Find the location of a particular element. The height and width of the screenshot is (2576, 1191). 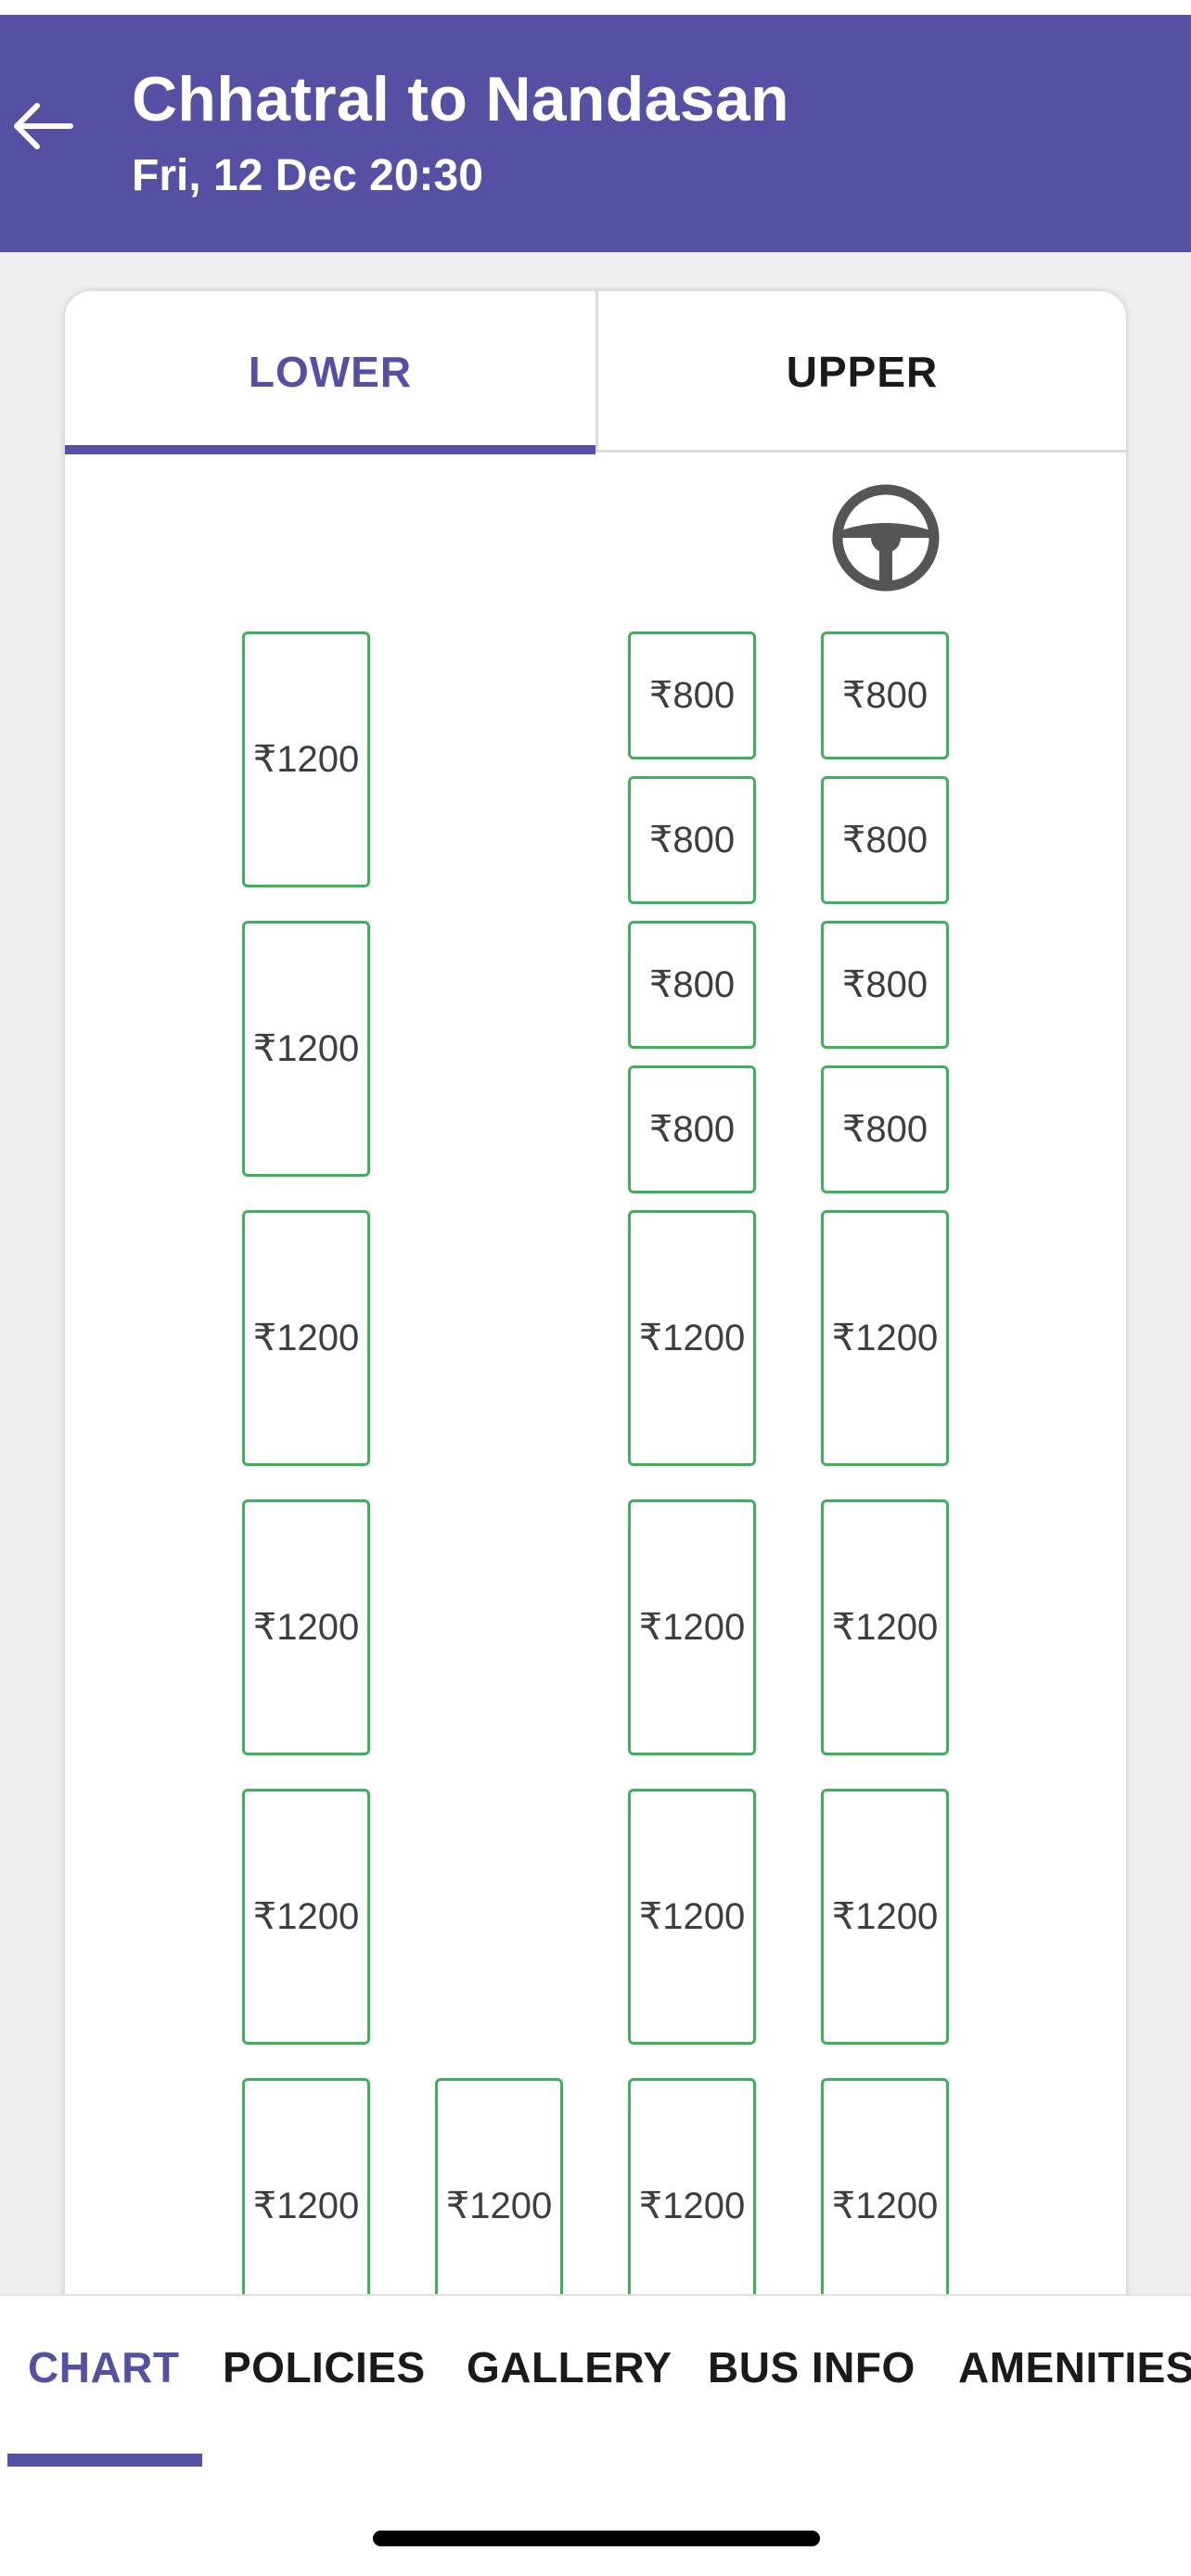

deck-tabs: LOWER UPPER is located at coordinates (595, 373).